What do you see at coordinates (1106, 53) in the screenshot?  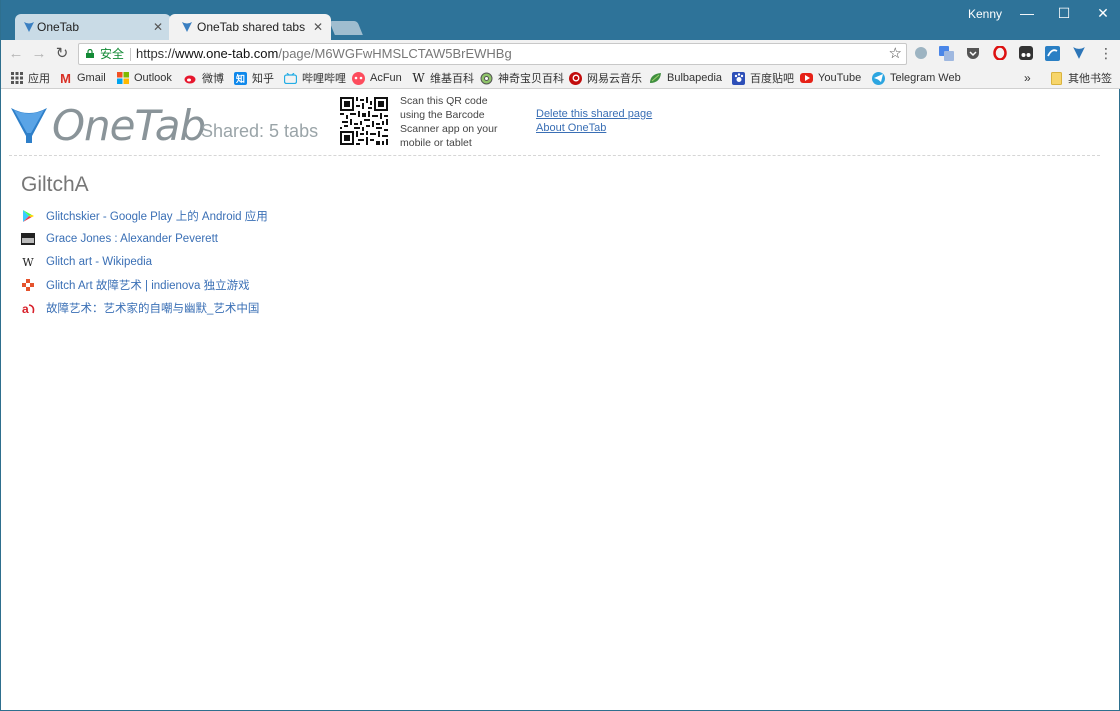 I see `chrome-menu-icon: ⋮` at bounding box center [1106, 53].